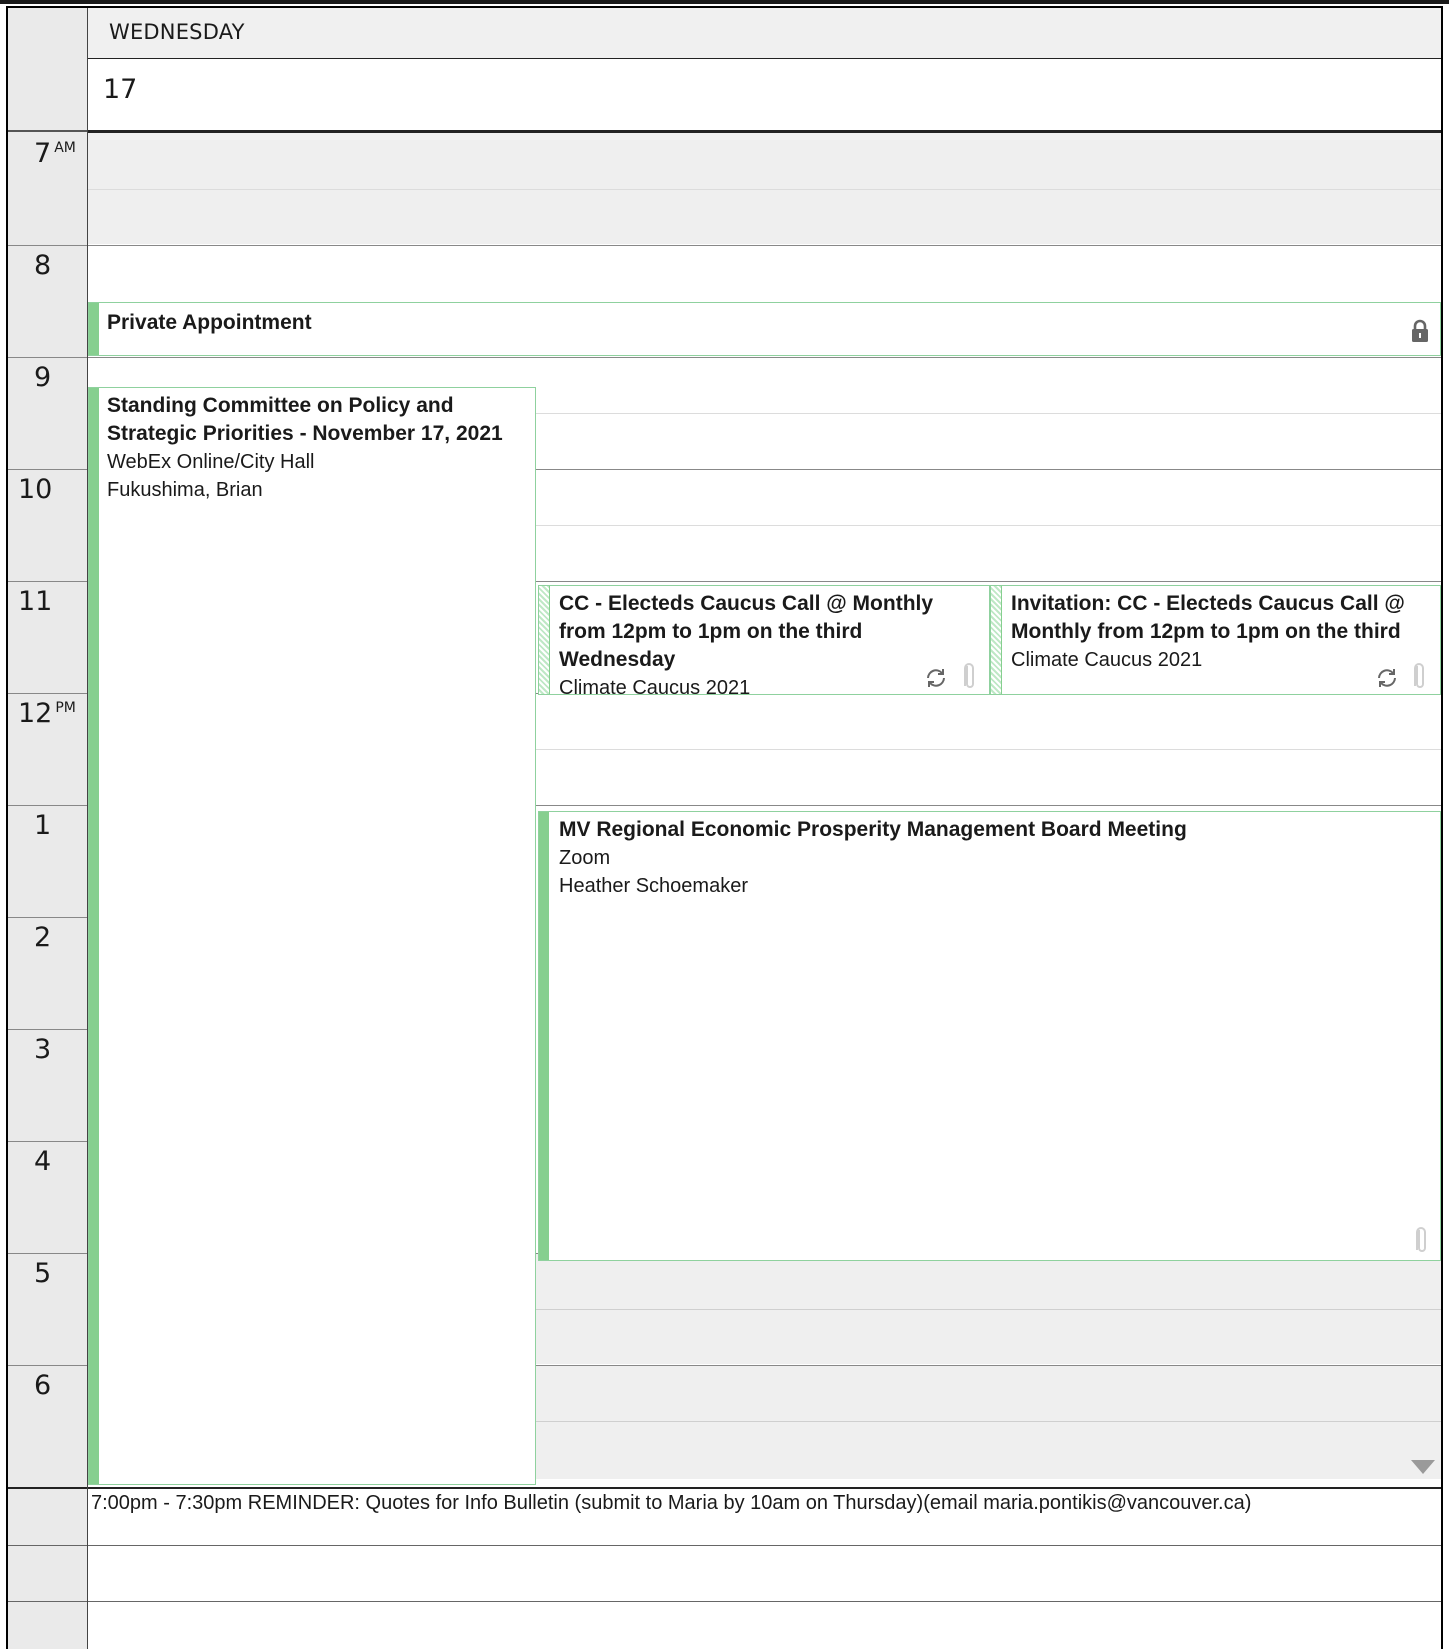 The height and width of the screenshot is (1649, 1449). Describe the element at coordinates (724, 2) in the screenshot. I see `top-rule` at that location.